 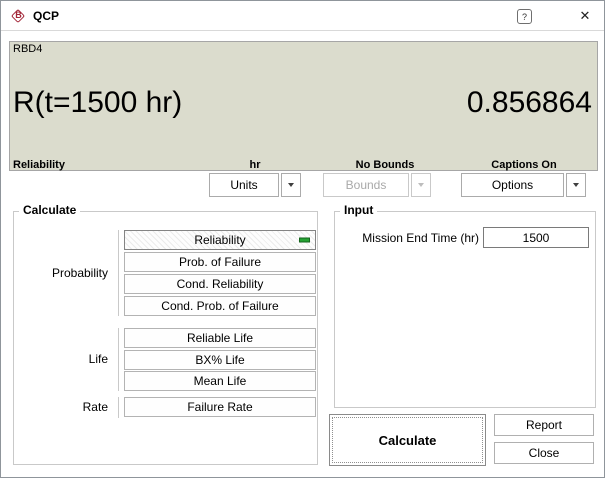 I want to click on bounds-split-button: Bounds, so click(x=377, y=185).